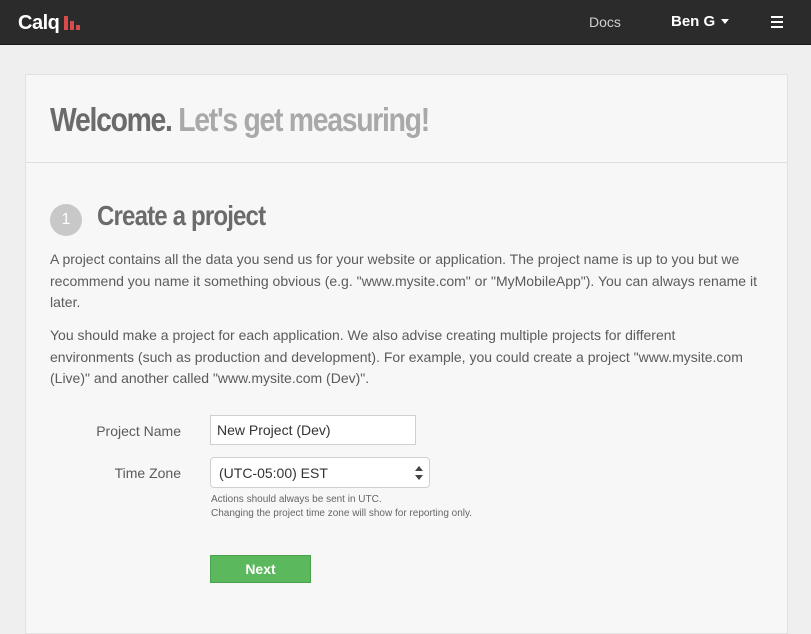  What do you see at coordinates (74, 23) in the screenshot?
I see `bar-chart-icon` at bounding box center [74, 23].